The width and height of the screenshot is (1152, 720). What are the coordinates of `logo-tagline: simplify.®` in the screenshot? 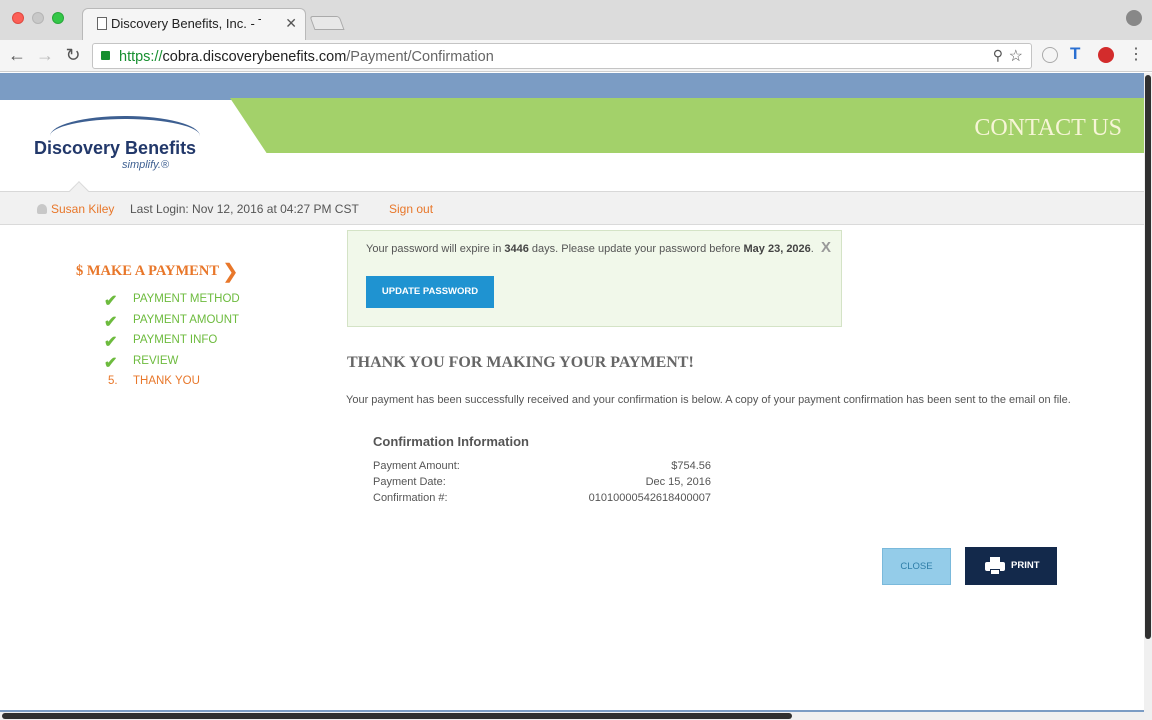 It's located at (146, 165).